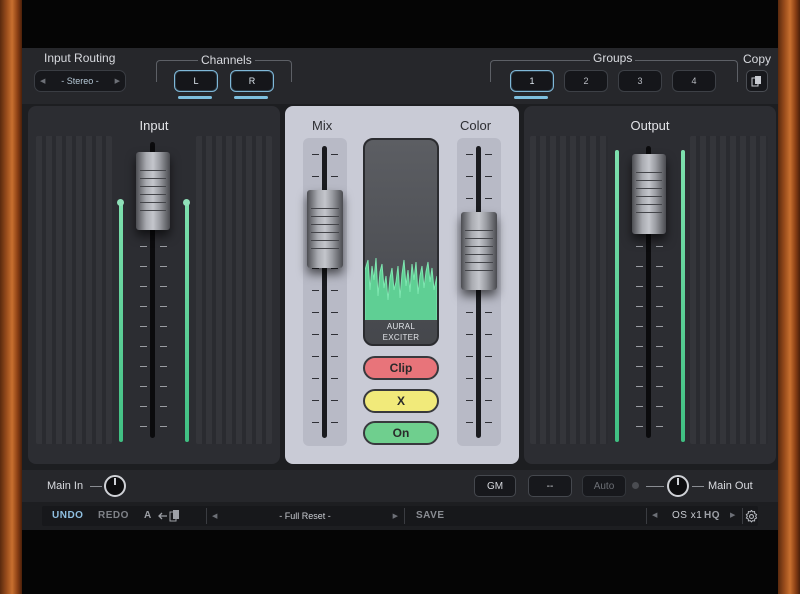 The height and width of the screenshot is (594, 800). I want to click on preset-name: - Full Reset -, so click(305, 516).